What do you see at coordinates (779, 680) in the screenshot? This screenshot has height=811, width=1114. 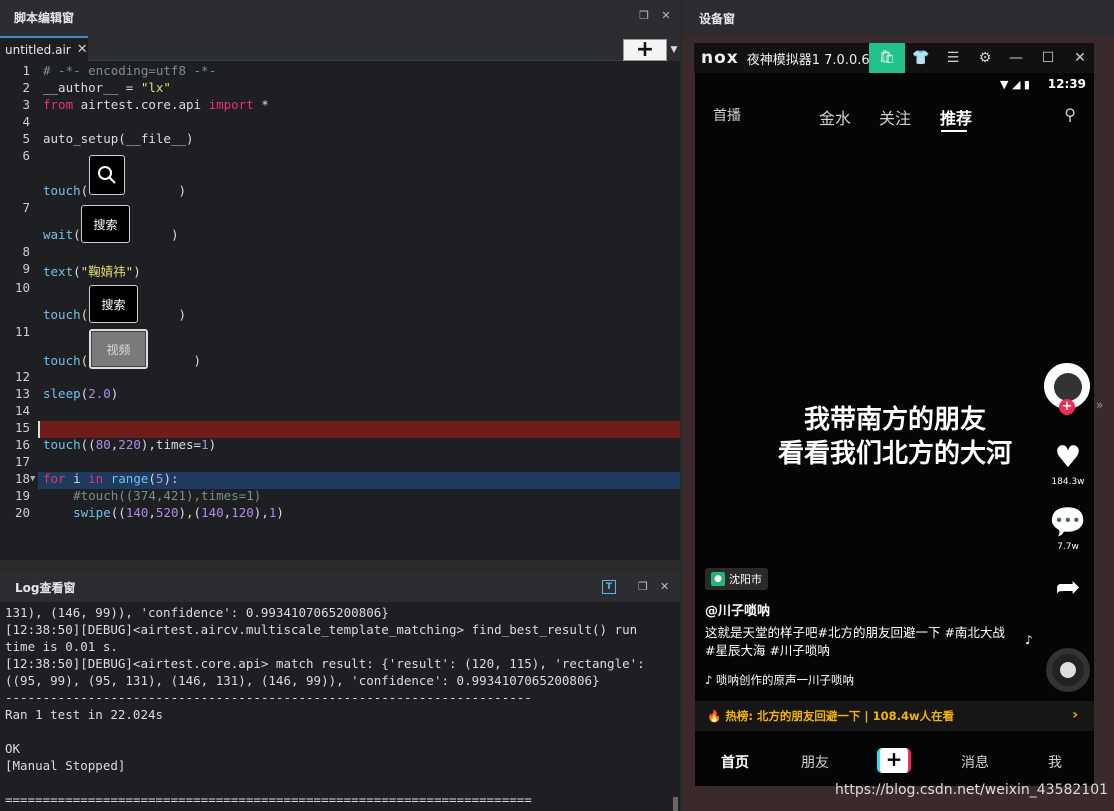 I see `music-label: ♪ 唢呐创作的原声一川子唢呐` at bounding box center [779, 680].